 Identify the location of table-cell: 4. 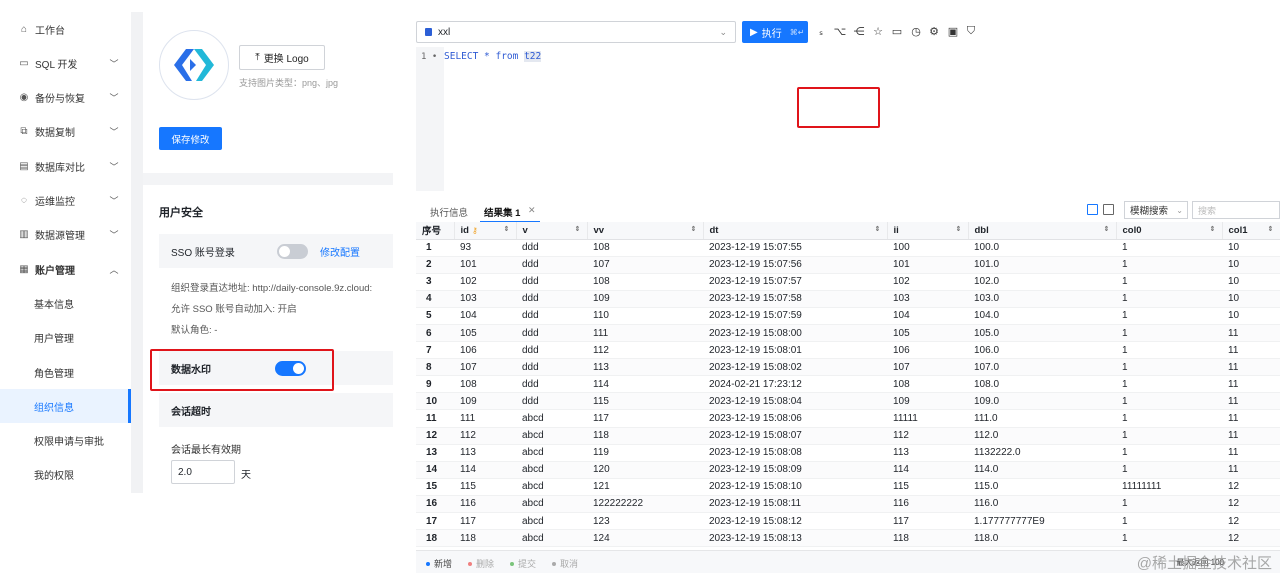
(435, 299).